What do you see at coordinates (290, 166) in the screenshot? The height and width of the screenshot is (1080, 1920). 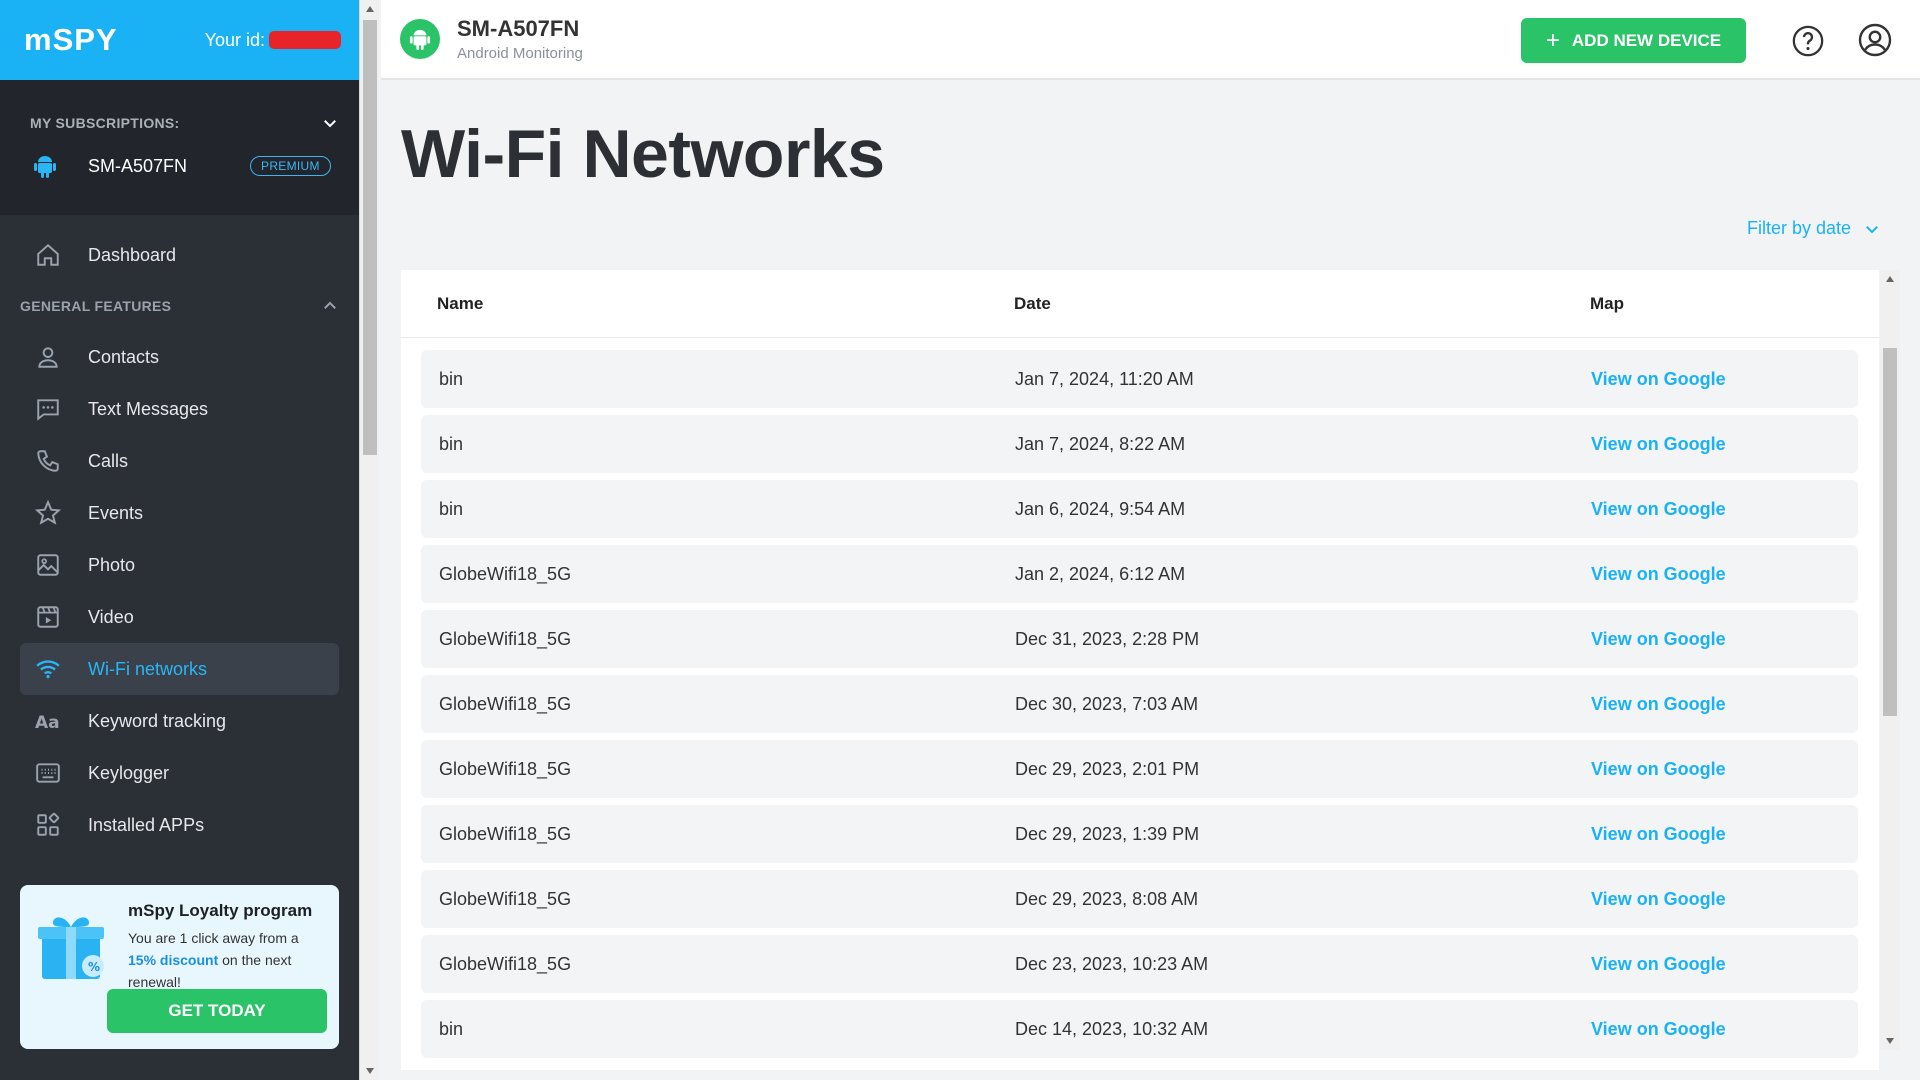 I see `premium-badge: PREMIUM` at bounding box center [290, 166].